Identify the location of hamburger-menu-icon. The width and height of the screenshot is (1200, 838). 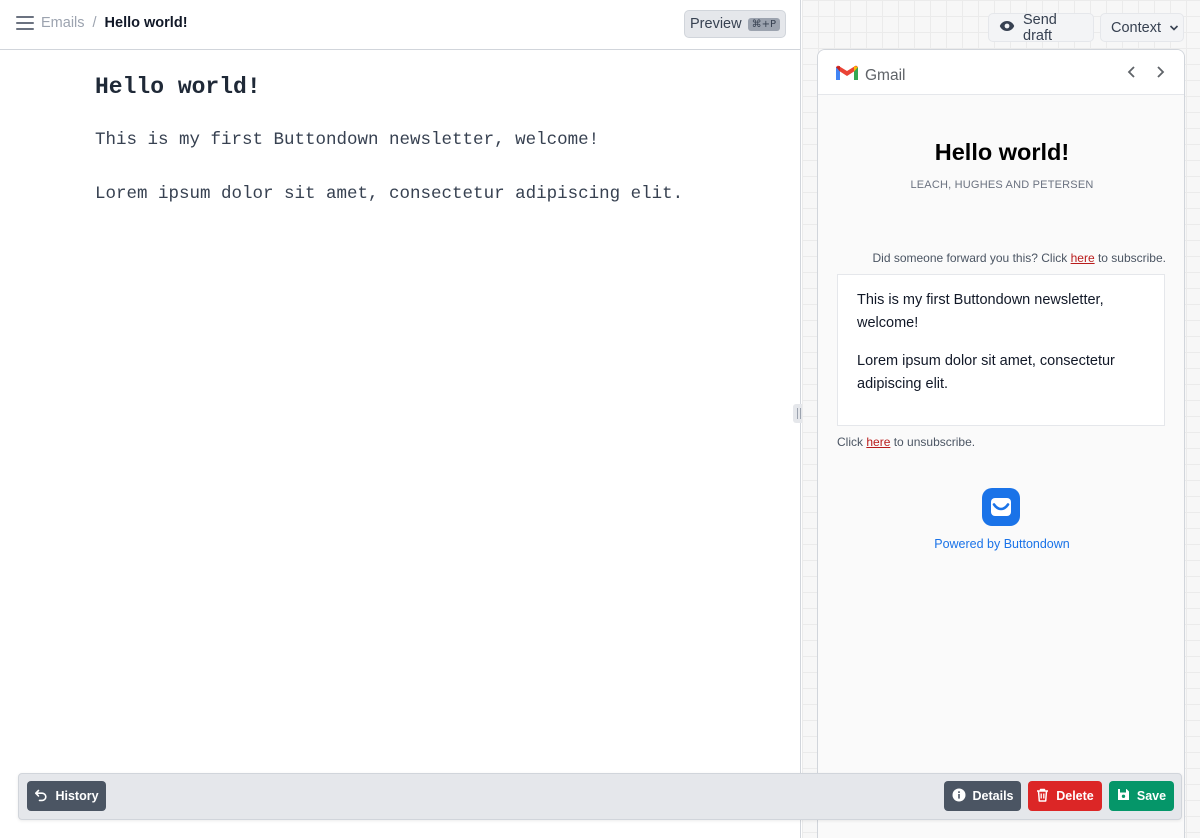
(25, 24).